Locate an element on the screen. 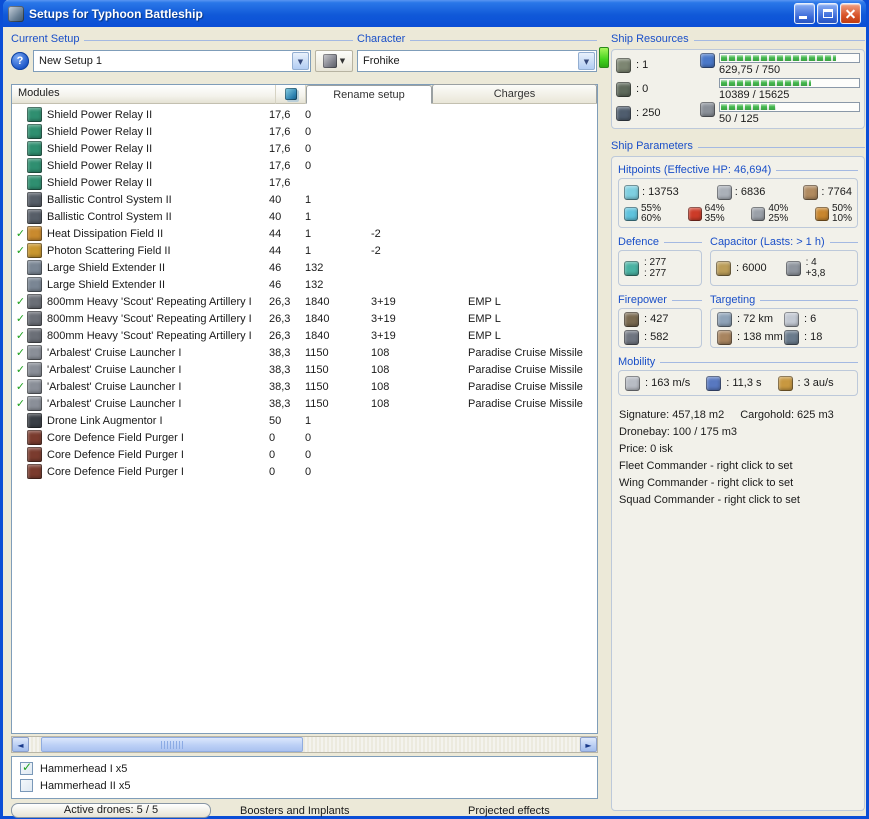 Image resolution: width=869 pixels, height=819 pixels. shield-power-relay-icon is located at coordinates (34, 165).